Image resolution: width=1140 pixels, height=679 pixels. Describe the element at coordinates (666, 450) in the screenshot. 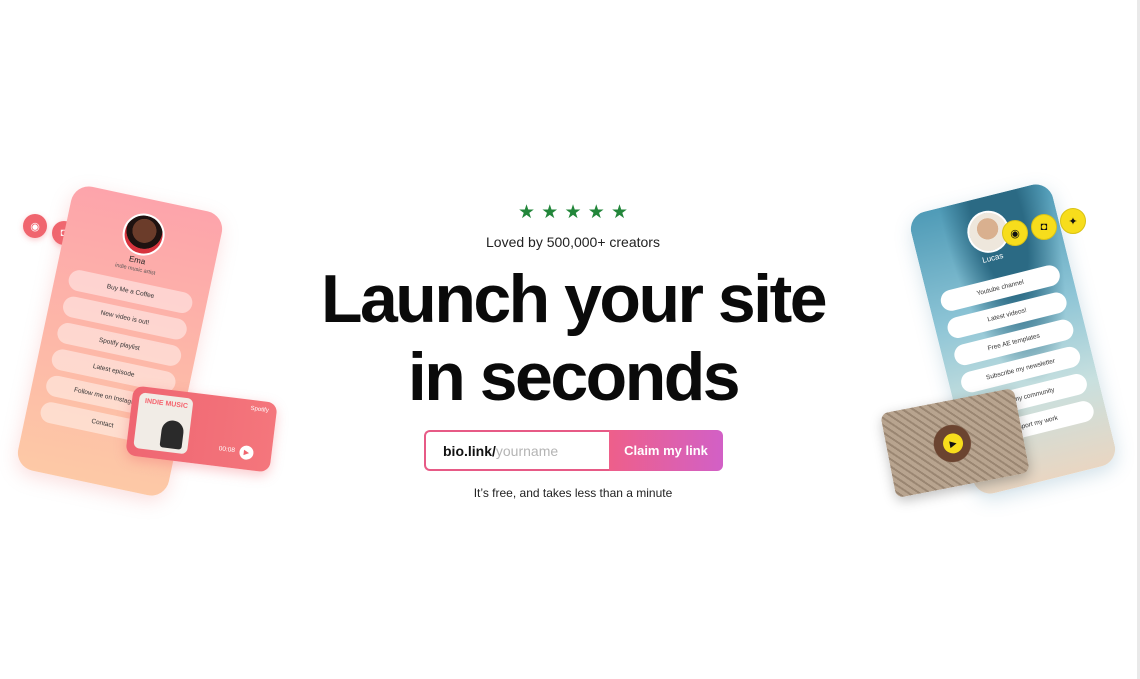

I see `claim-link-button: Claim my link` at that location.